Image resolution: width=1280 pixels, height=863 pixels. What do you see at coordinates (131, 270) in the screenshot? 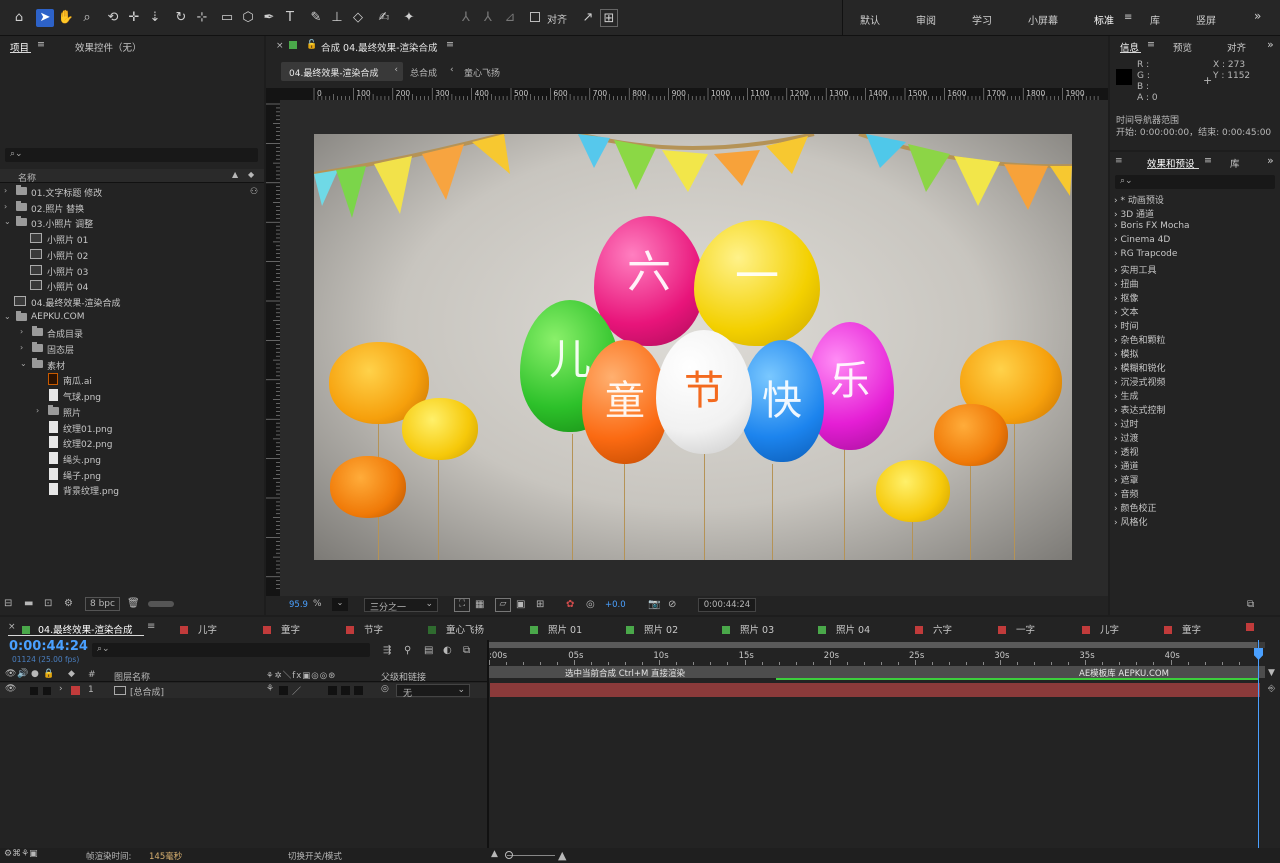
I see `project-item: 小照片 03` at bounding box center [131, 270].